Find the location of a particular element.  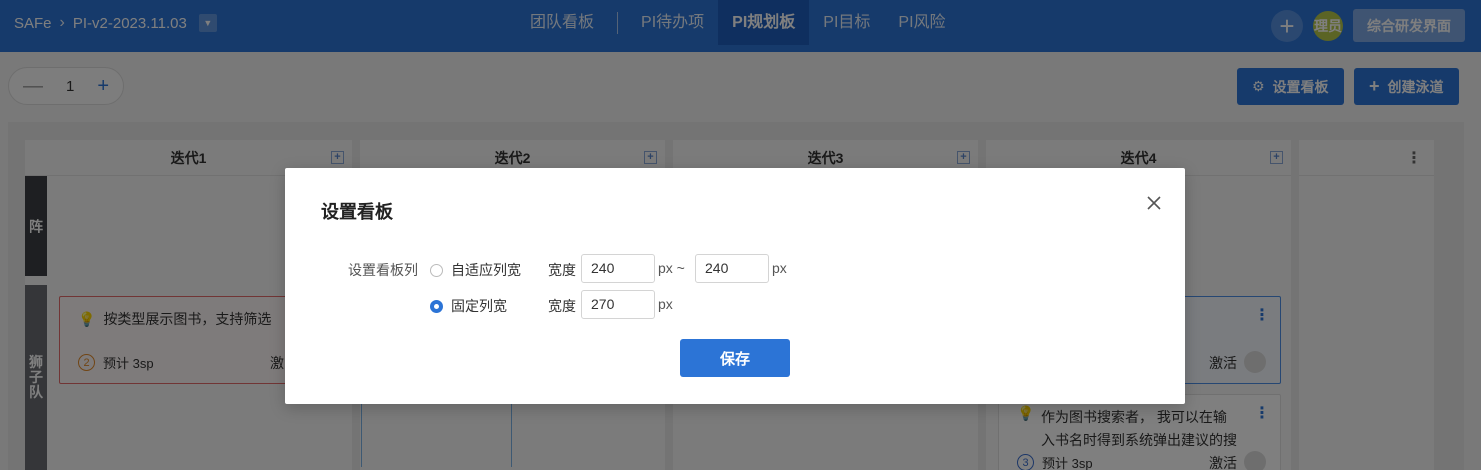

option-adaptive: 自适应列宽 is located at coordinates (475, 270).